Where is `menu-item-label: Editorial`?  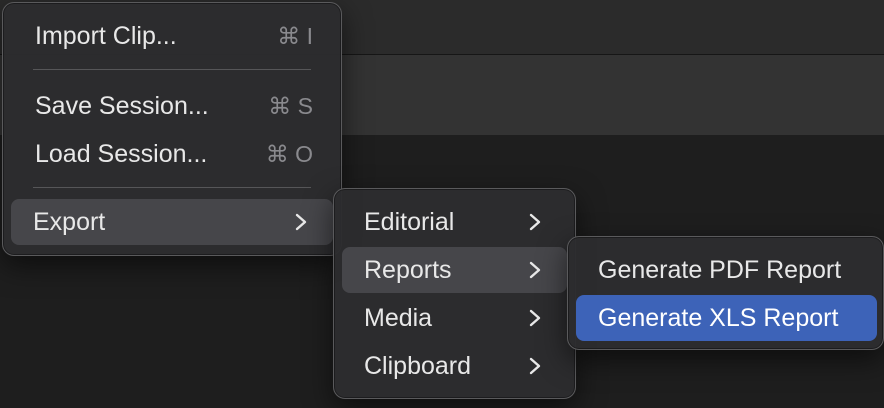
menu-item-label: Editorial is located at coordinates (409, 222).